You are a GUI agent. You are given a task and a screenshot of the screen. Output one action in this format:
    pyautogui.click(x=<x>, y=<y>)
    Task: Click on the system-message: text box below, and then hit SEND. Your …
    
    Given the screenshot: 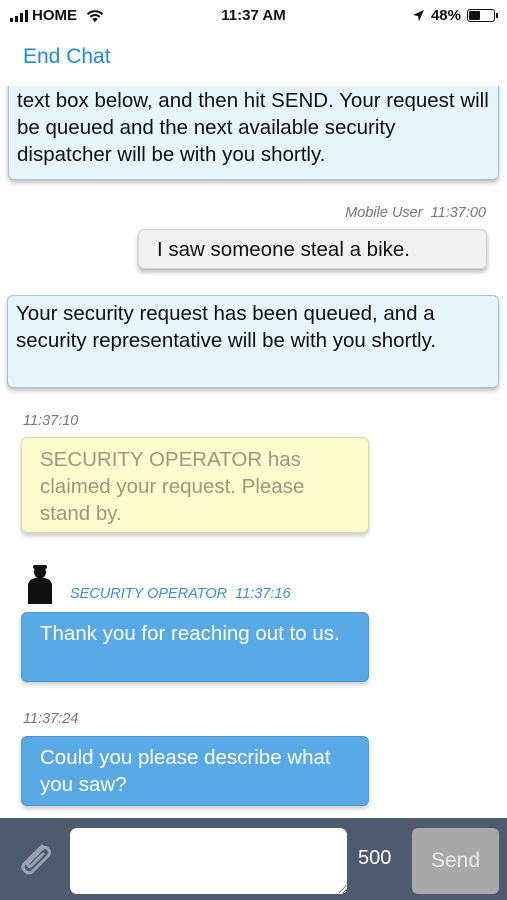 What is the action you would take?
    pyautogui.click(x=253, y=133)
    